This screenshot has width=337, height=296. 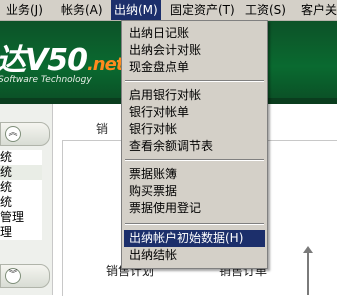 I want to click on menu-item-enable-bank-reconcile: 启用银行对帐, so click(x=194, y=95).